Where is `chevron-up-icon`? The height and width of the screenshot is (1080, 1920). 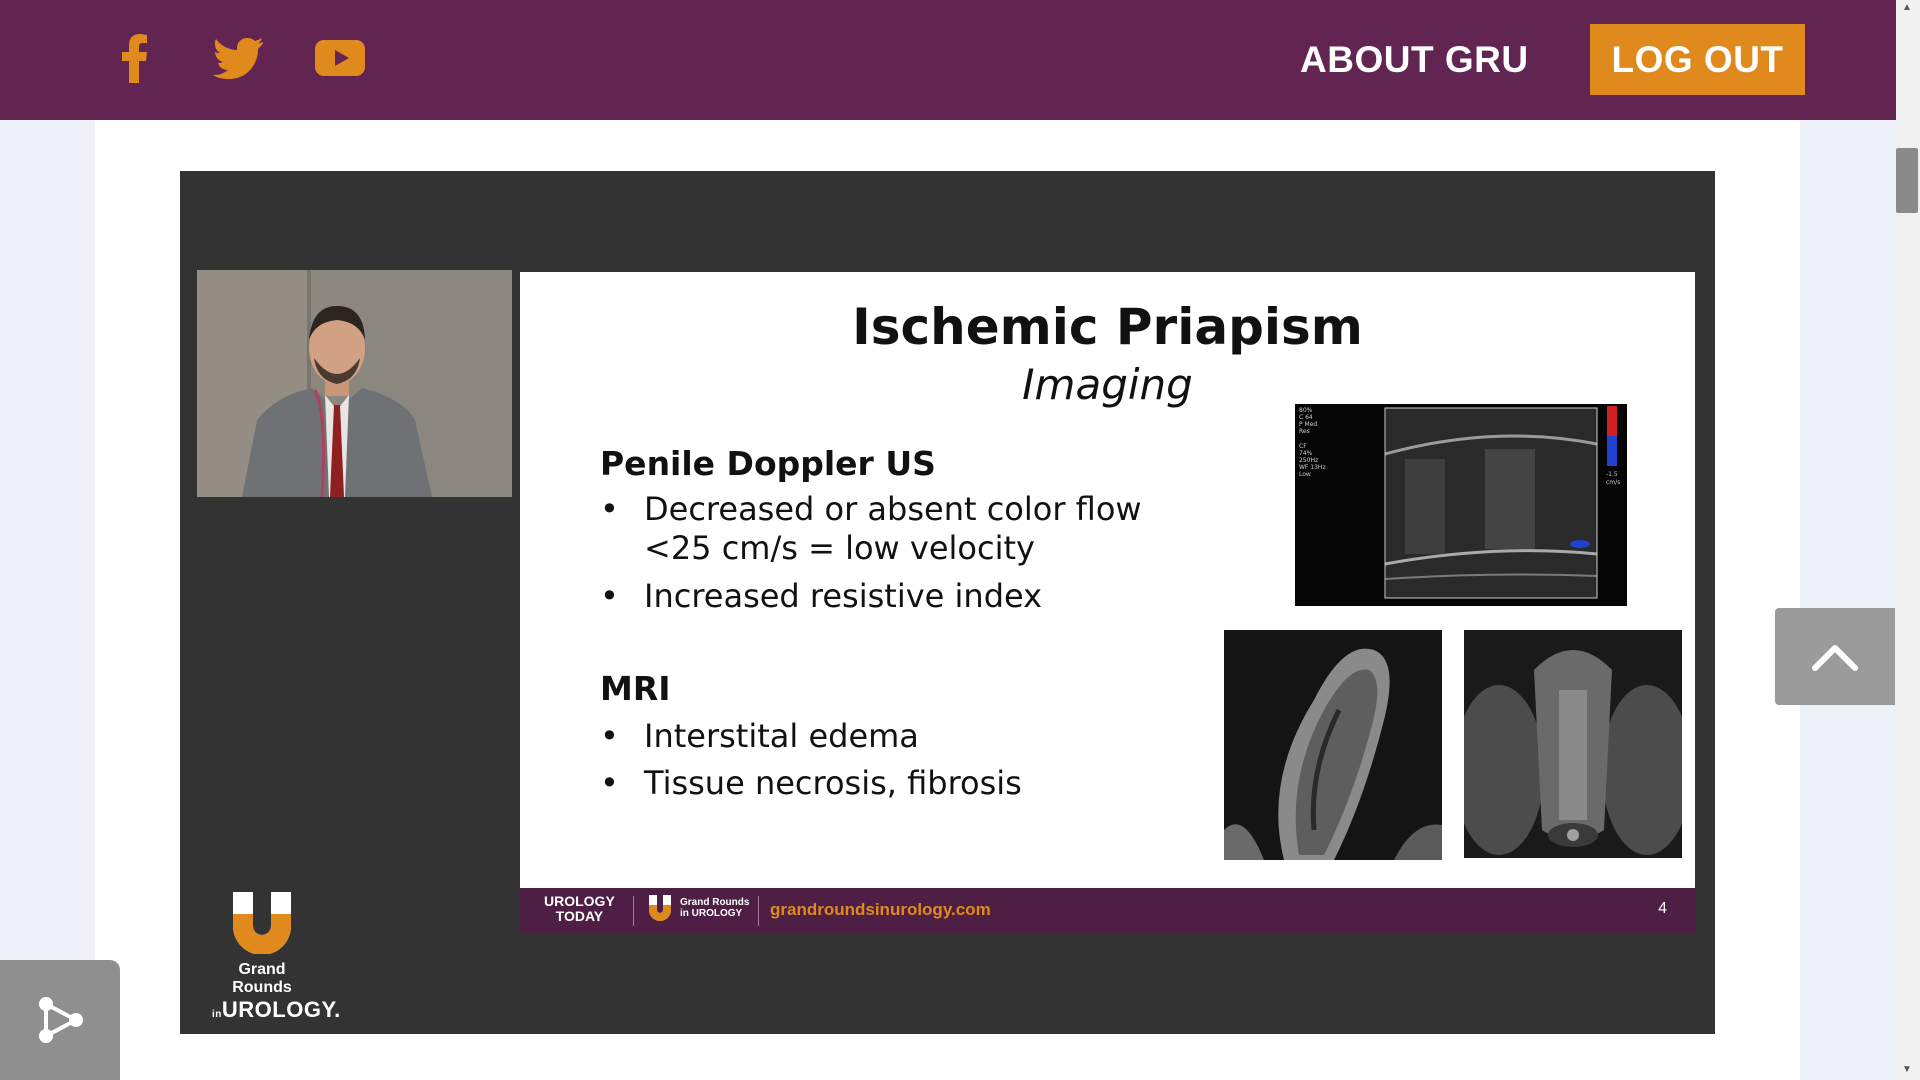 chevron-up-icon is located at coordinates (1835, 657).